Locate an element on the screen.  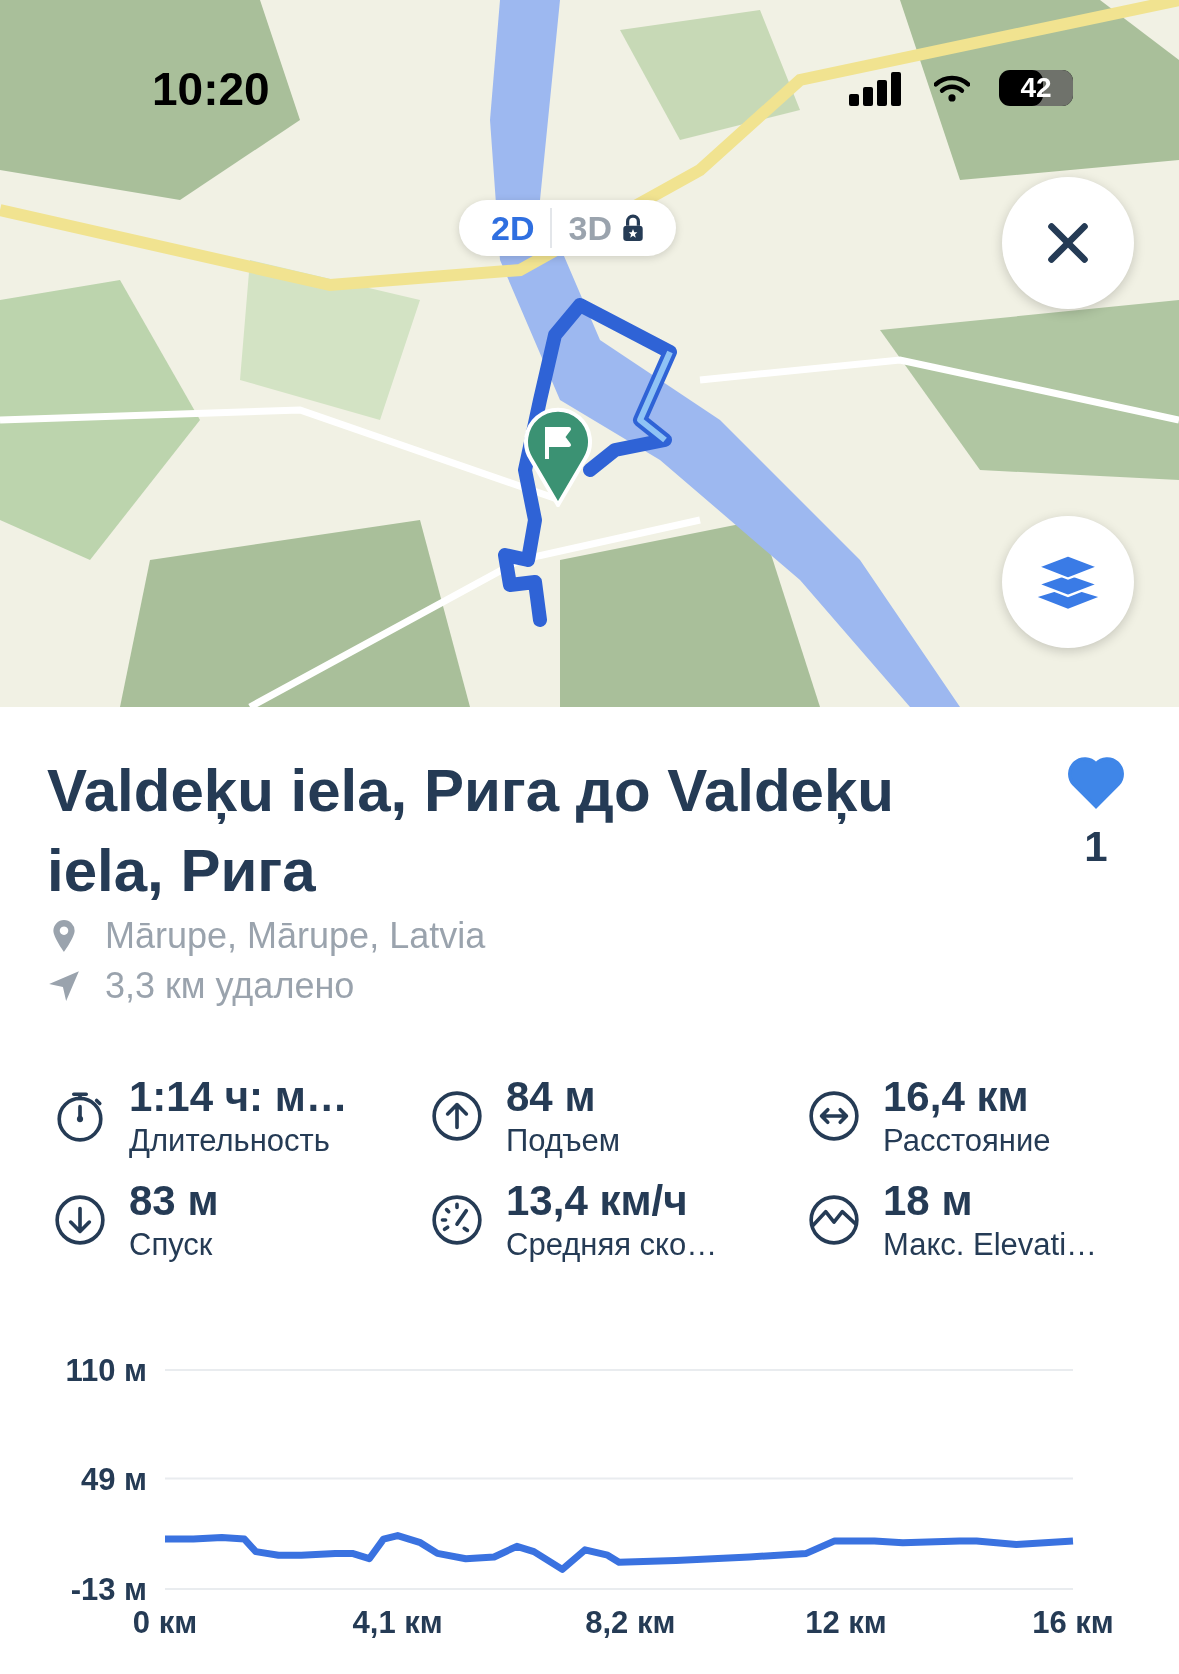
arrow-up-icon is located at coordinates (457, 1116).